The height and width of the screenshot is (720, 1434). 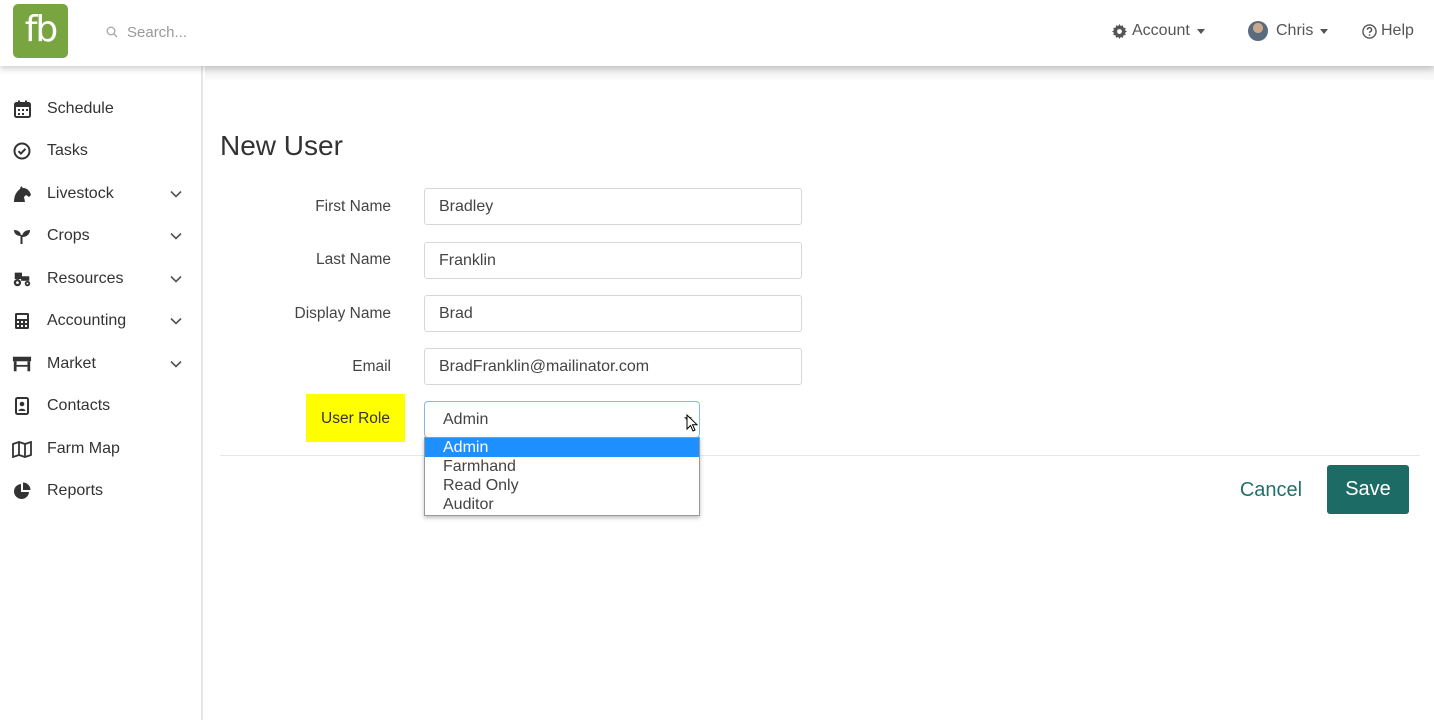 What do you see at coordinates (22, 321) in the screenshot?
I see `calculator-icon` at bounding box center [22, 321].